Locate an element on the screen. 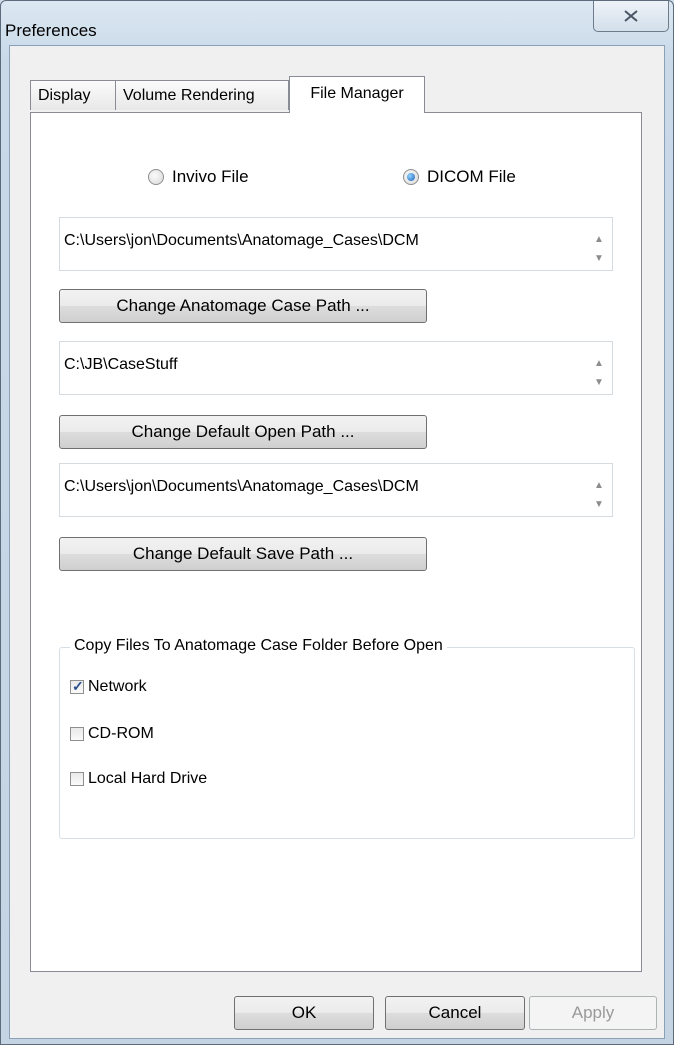  radio-invivo-indicator is located at coordinates (156, 177).